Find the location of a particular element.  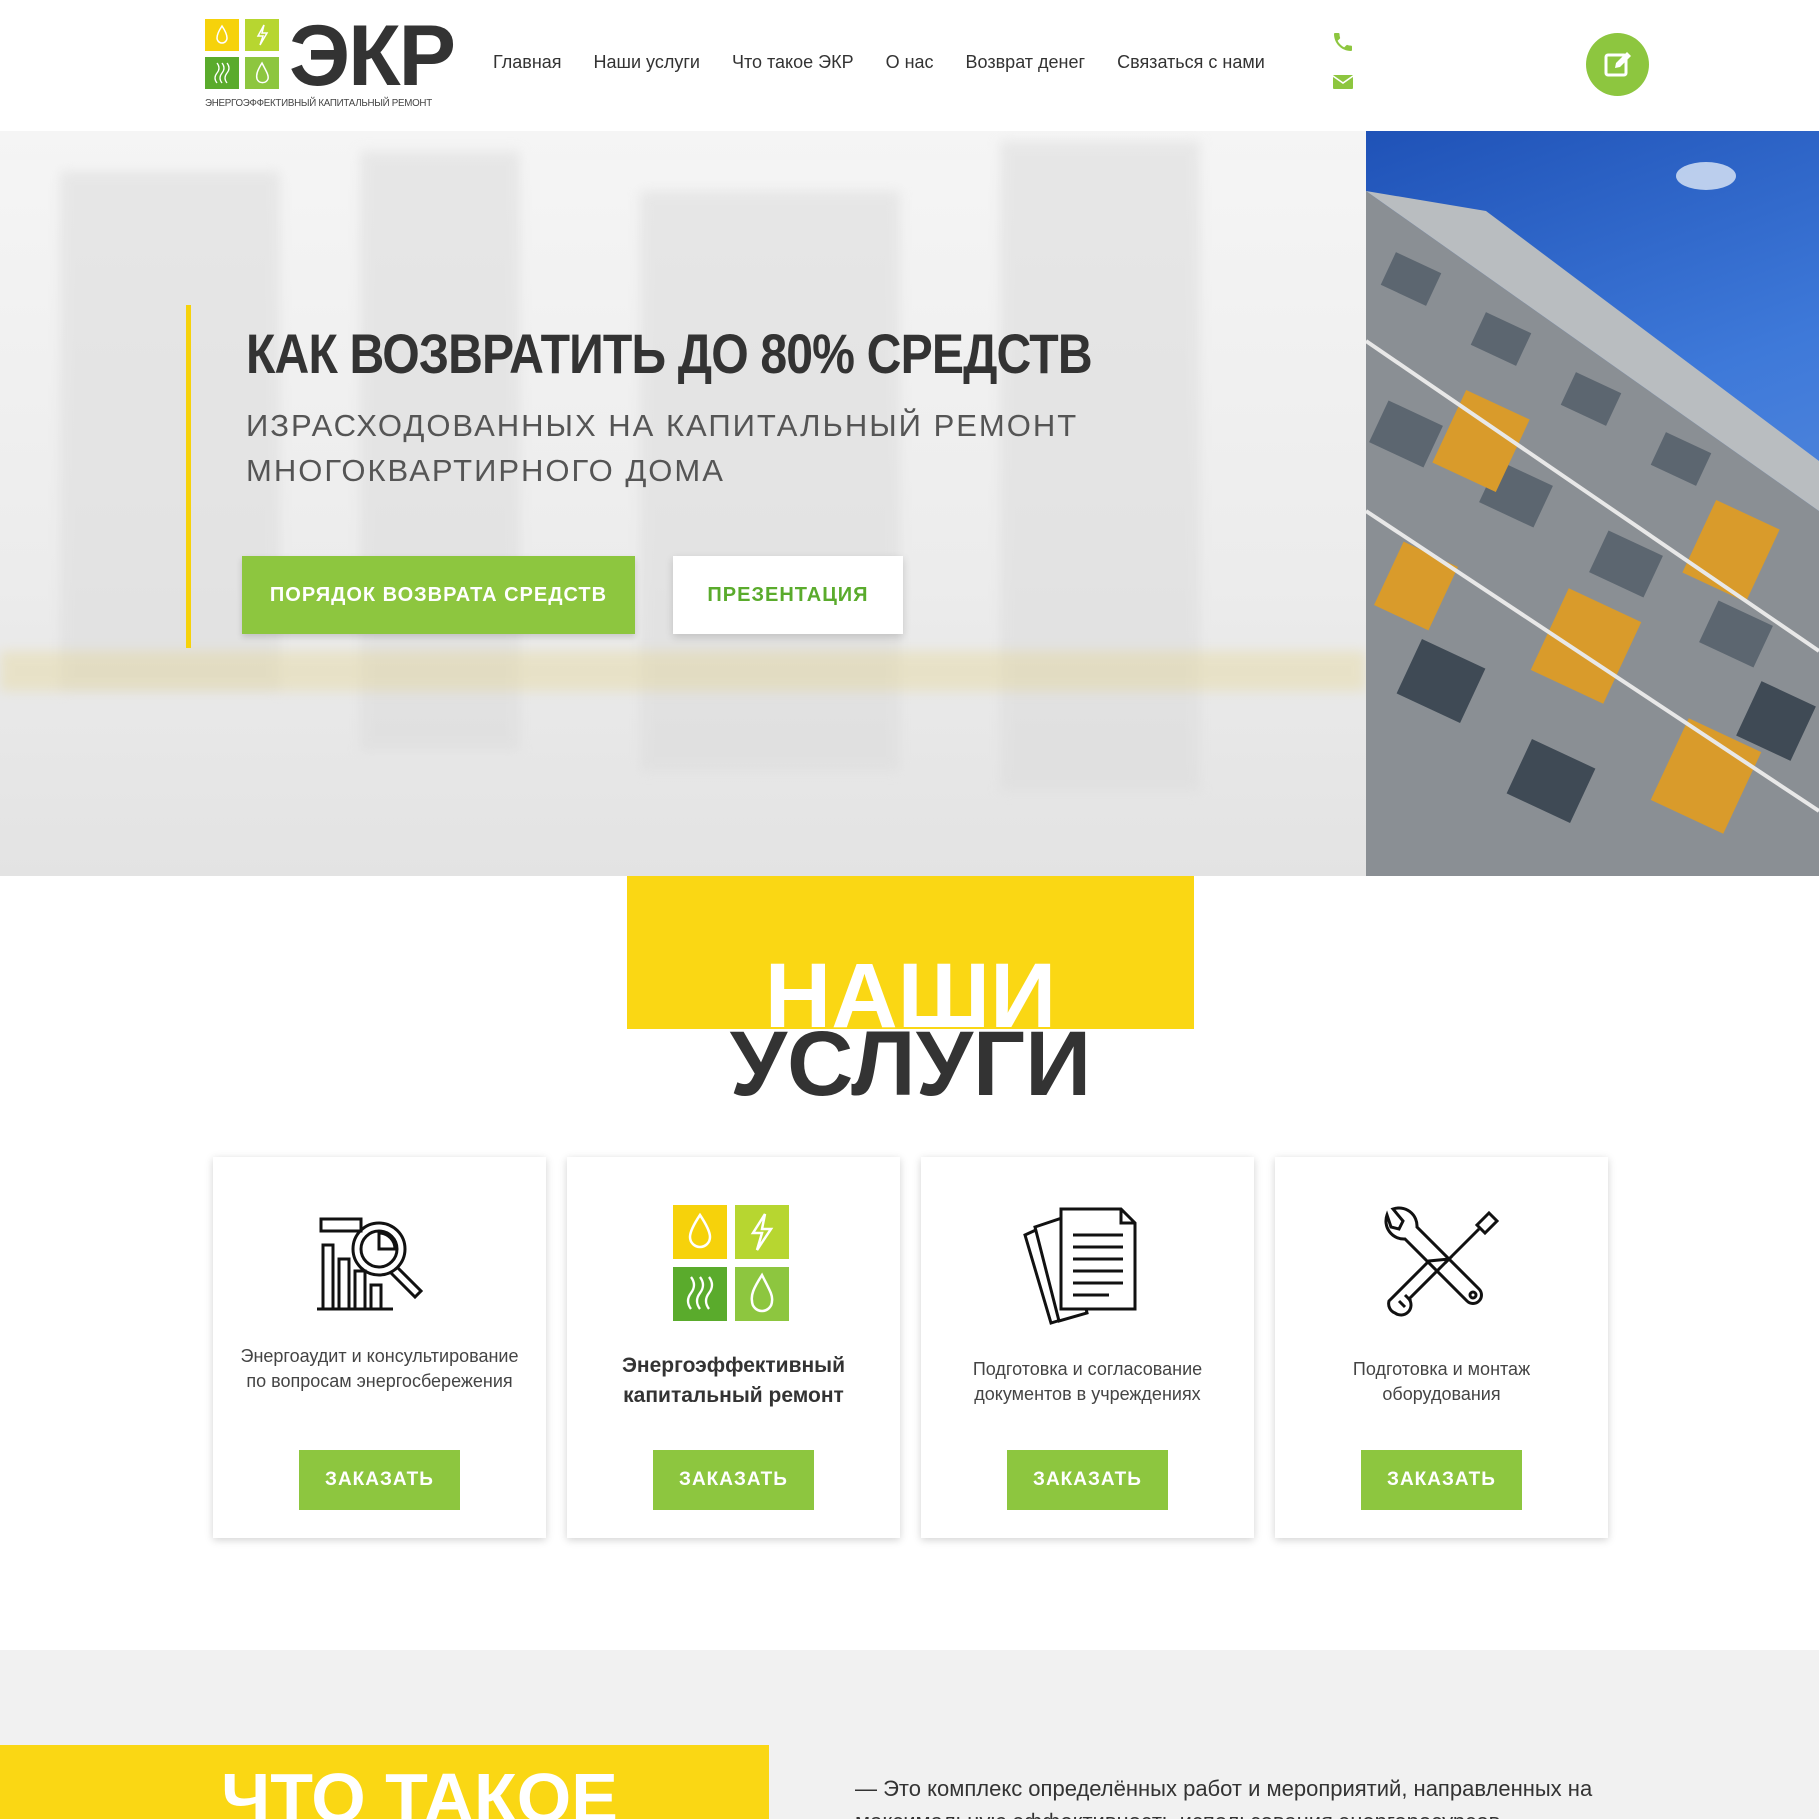

contact-block is located at coordinates (1346, 70).